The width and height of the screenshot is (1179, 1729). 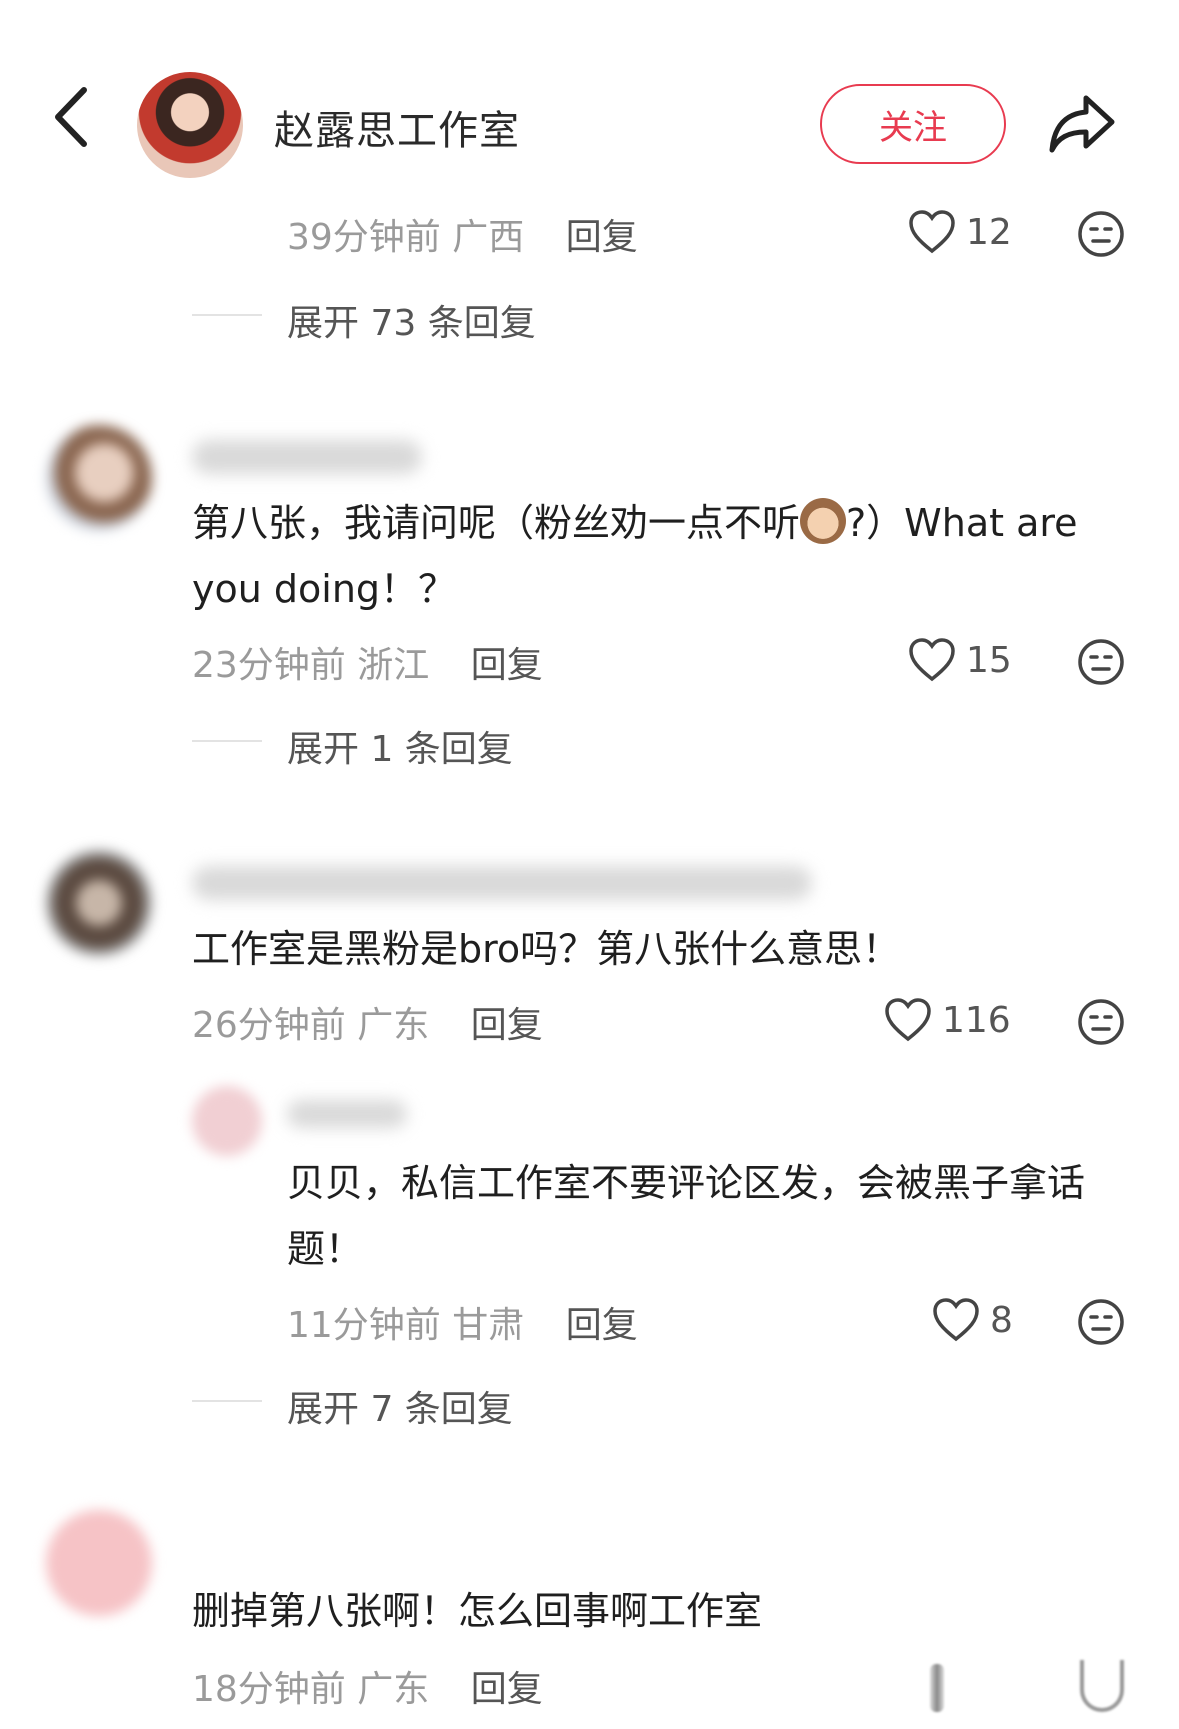 What do you see at coordinates (227, 1121) in the screenshot?
I see `reply-avatar` at bounding box center [227, 1121].